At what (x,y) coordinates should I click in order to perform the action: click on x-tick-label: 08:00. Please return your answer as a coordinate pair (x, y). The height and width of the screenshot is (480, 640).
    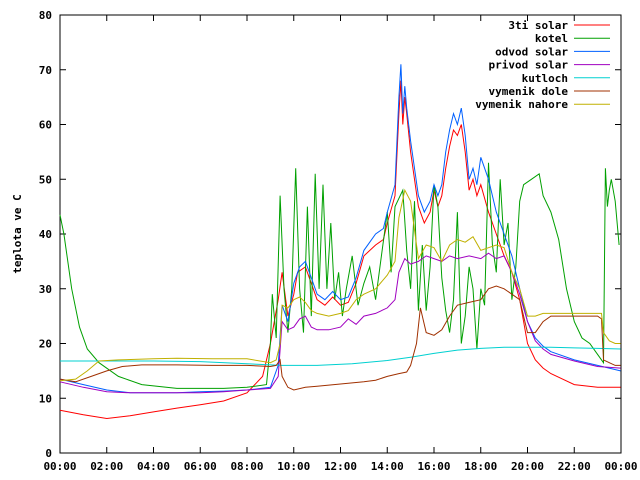
    Looking at the image, I should click on (246, 466).